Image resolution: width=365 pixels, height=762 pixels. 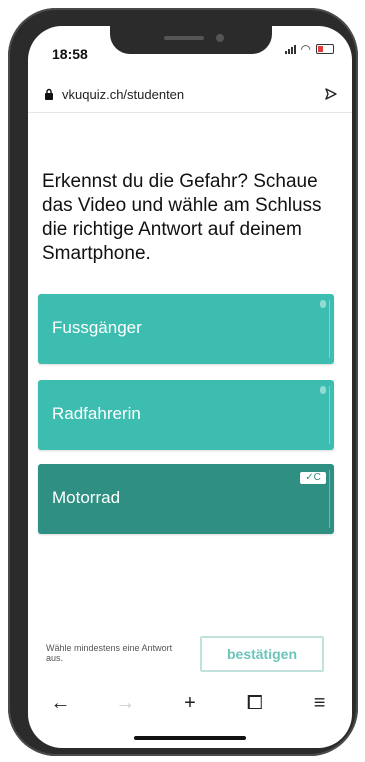 I want to click on answer-label: Motorrad, so click(x=86, y=497).